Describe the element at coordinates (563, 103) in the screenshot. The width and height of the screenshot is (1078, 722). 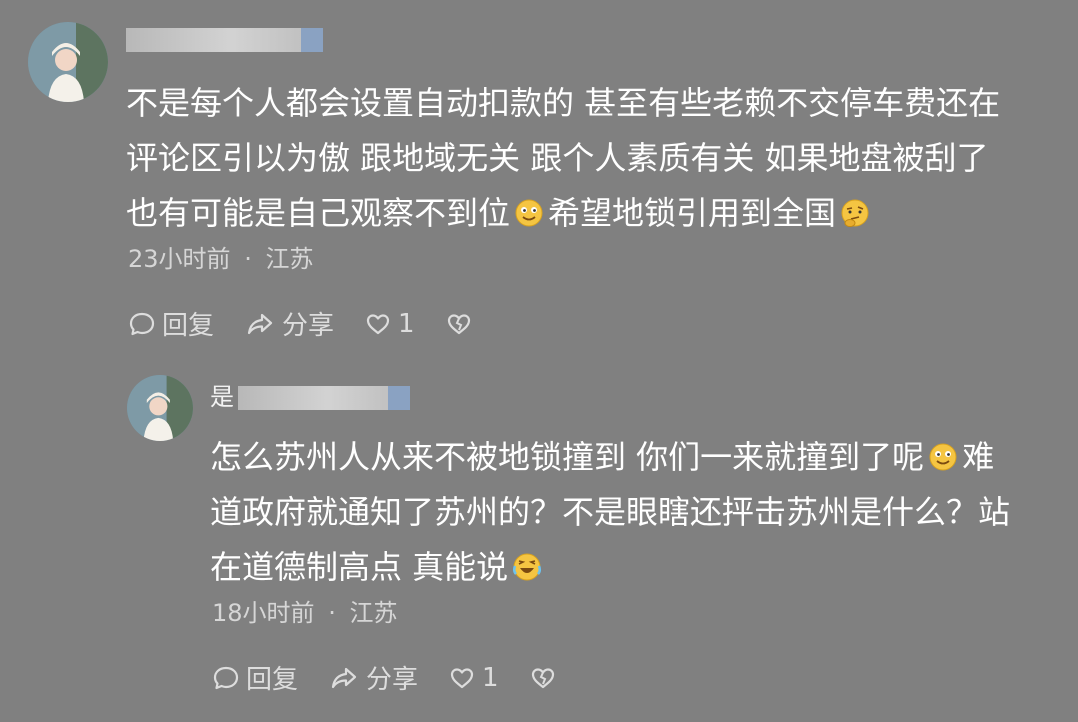
I see `comment-line: 不是每个人都会设置自动扣款的 甚至有些老赖不交停车费还在` at that location.